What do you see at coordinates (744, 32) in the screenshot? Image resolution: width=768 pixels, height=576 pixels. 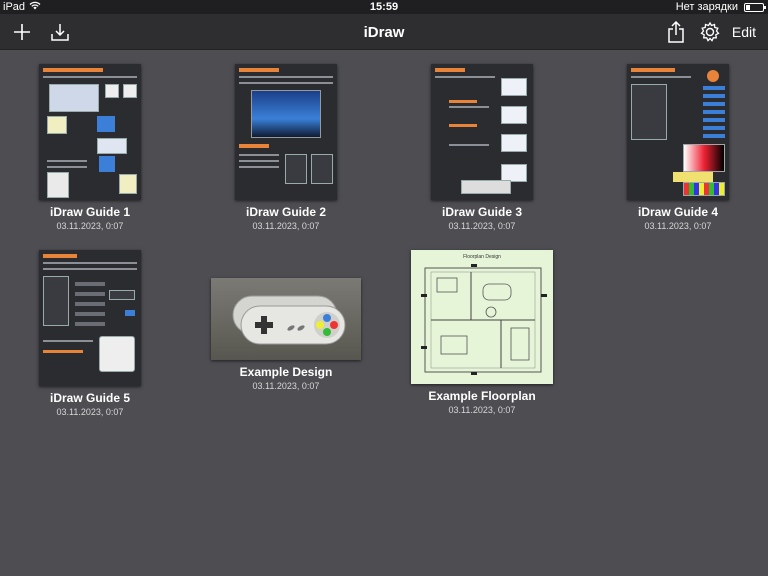 I see `edit-button: Edit` at bounding box center [744, 32].